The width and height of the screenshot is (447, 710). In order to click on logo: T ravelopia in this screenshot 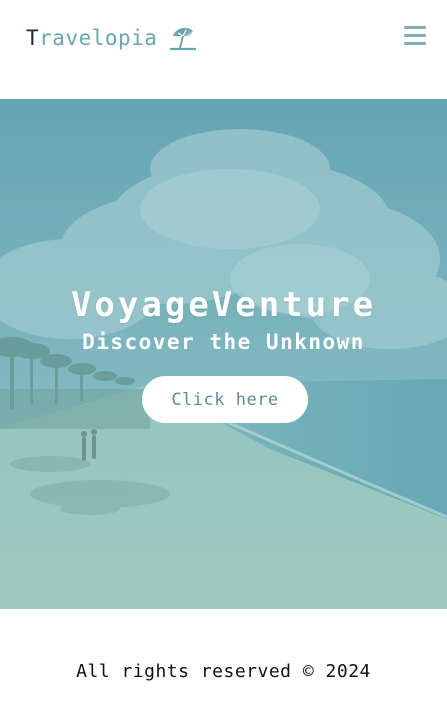, I will do `click(111, 38)`.